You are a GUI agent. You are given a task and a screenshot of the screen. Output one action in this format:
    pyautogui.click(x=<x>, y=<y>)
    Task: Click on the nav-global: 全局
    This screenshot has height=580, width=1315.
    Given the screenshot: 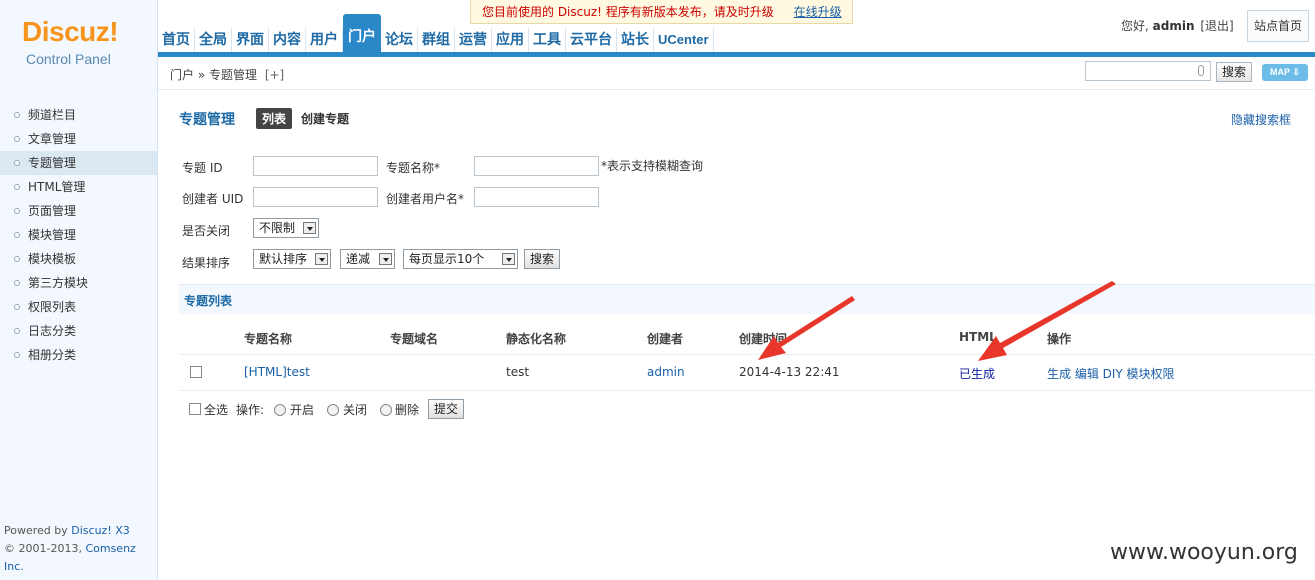 What is the action you would take?
    pyautogui.click(x=213, y=41)
    